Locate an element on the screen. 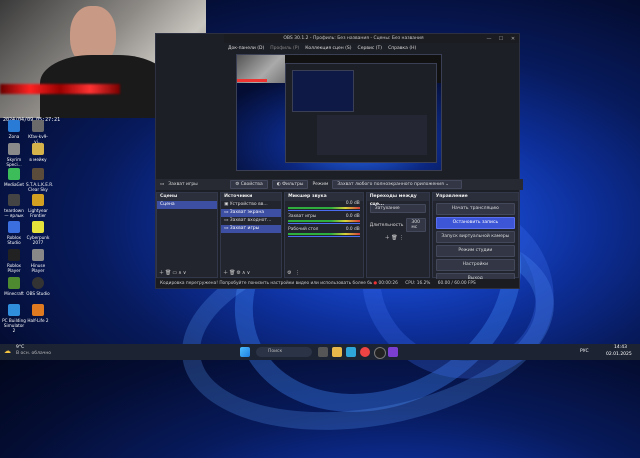  minimize-button: — is located at coordinates (489, 39).